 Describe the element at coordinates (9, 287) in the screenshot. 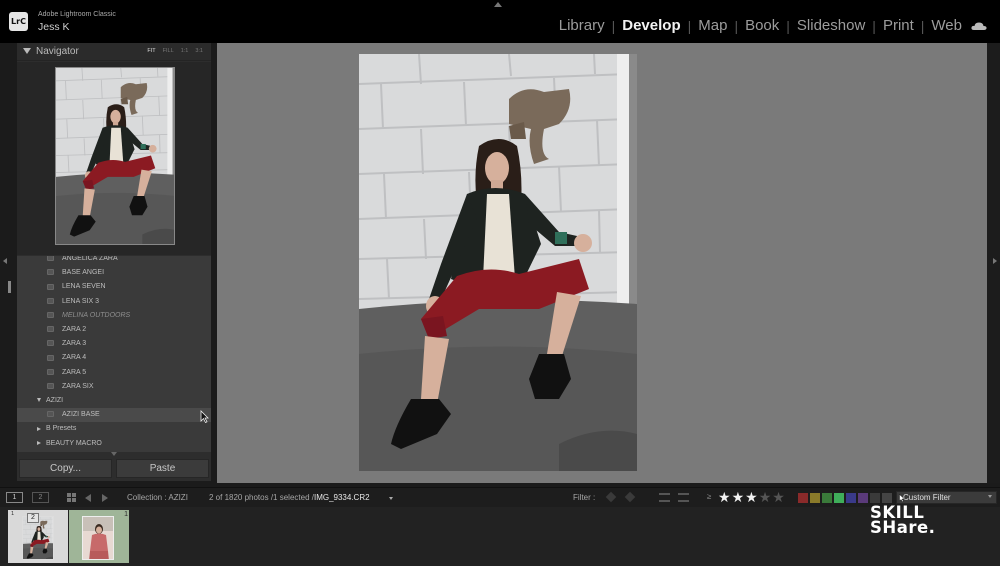

I see `left-scrollbar-handle` at that location.